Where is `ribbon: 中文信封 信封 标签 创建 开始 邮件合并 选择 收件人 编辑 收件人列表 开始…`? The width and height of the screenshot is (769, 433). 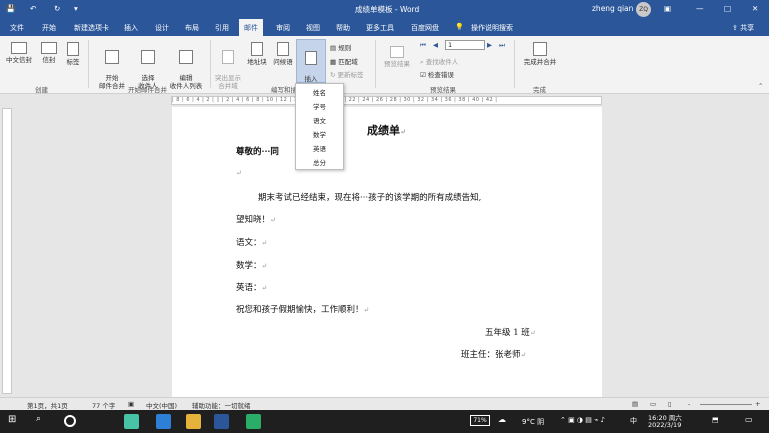
ribbon: 中文信封 信封 标签 创建 开始 邮件合并 选择 收件人 编辑 收件人列表 开始… is located at coordinates (384, 65).